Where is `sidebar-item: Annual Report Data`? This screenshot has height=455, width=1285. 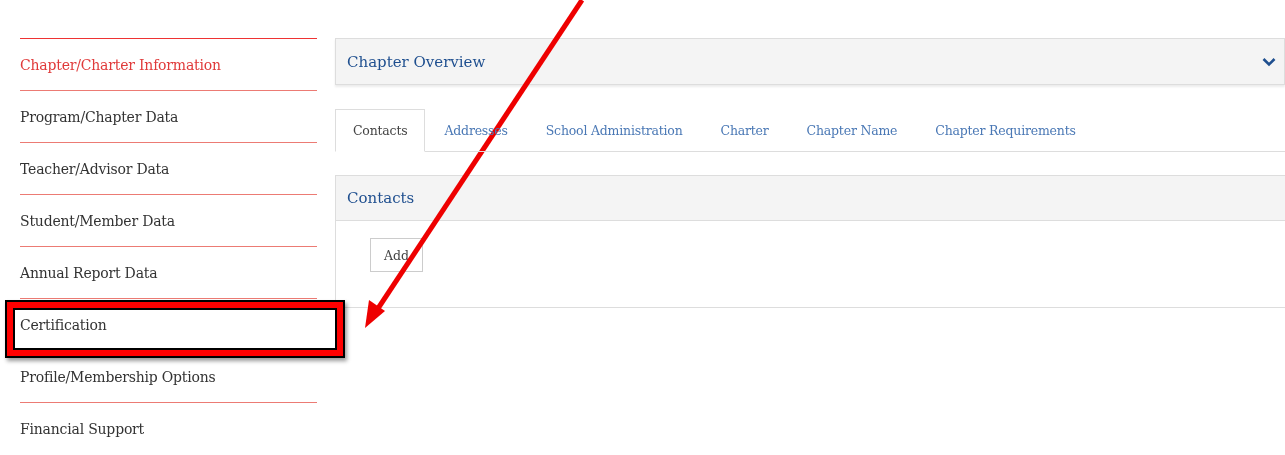 sidebar-item: Annual Report Data is located at coordinates (89, 272).